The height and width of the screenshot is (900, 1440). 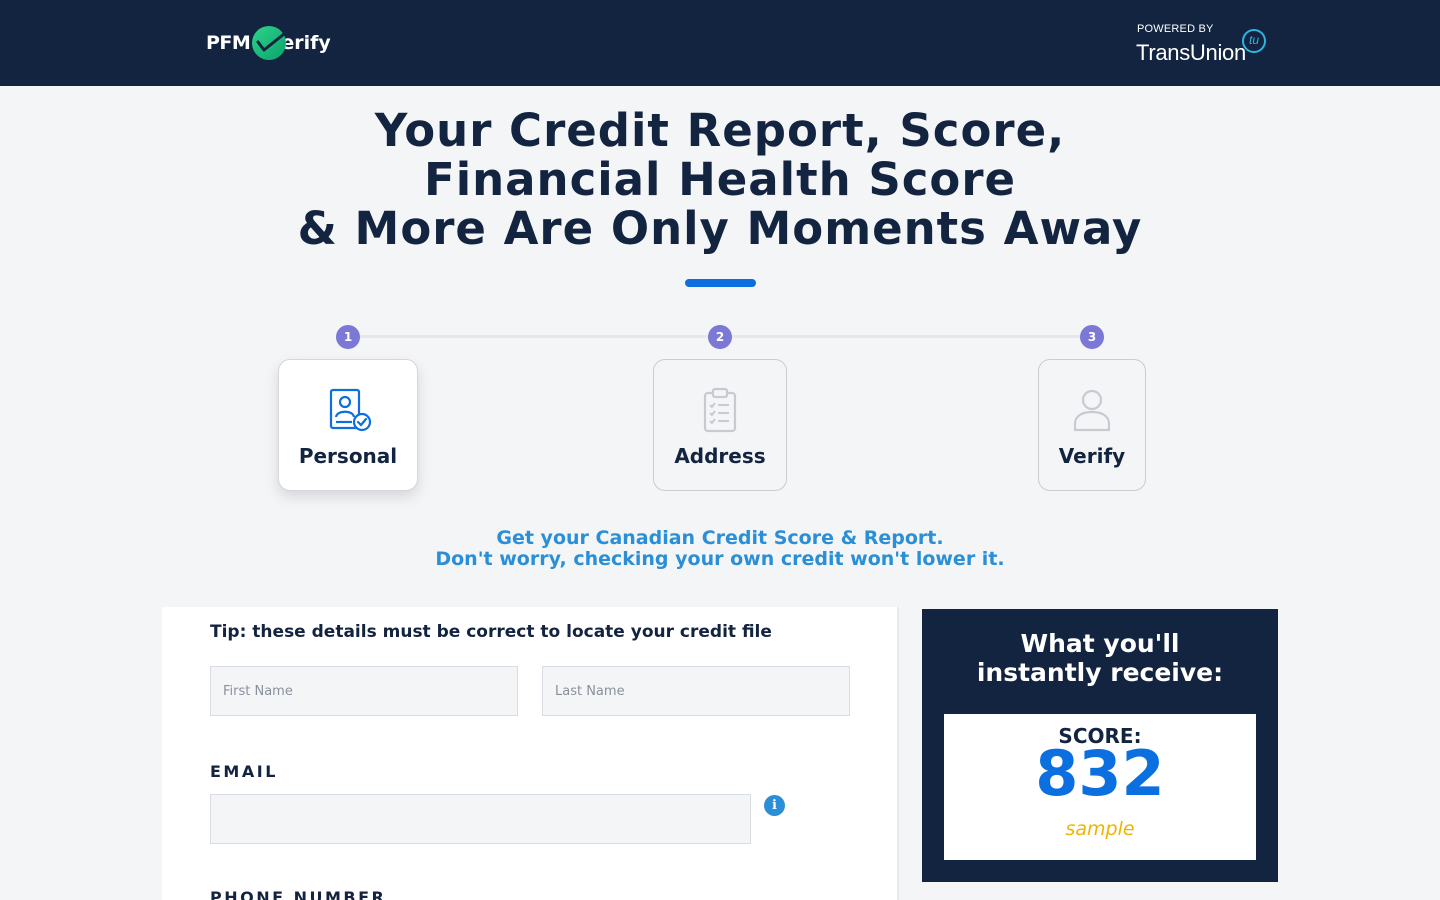 What do you see at coordinates (696, 691) in the screenshot?
I see `last-name-input` at bounding box center [696, 691].